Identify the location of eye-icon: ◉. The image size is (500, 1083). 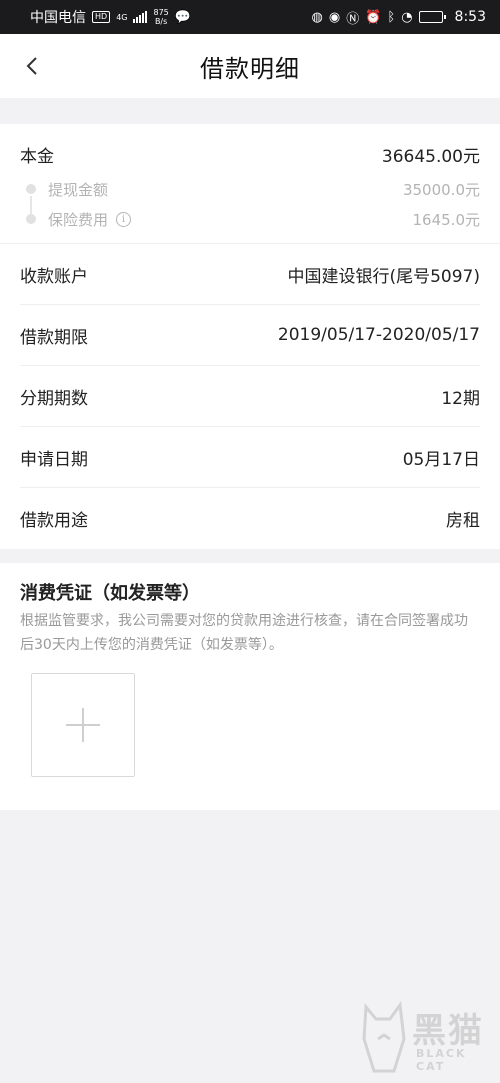
(334, 17).